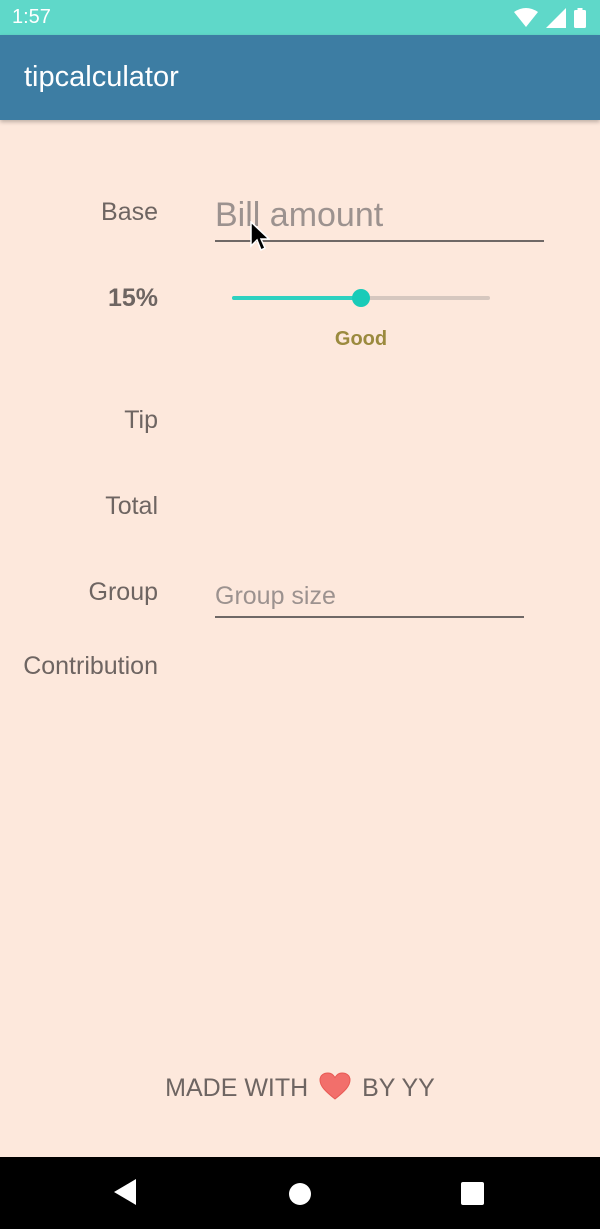  What do you see at coordinates (90, 666) in the screenshot?
I see `contribution-label: Contribution` at bounding box center [90, 666].